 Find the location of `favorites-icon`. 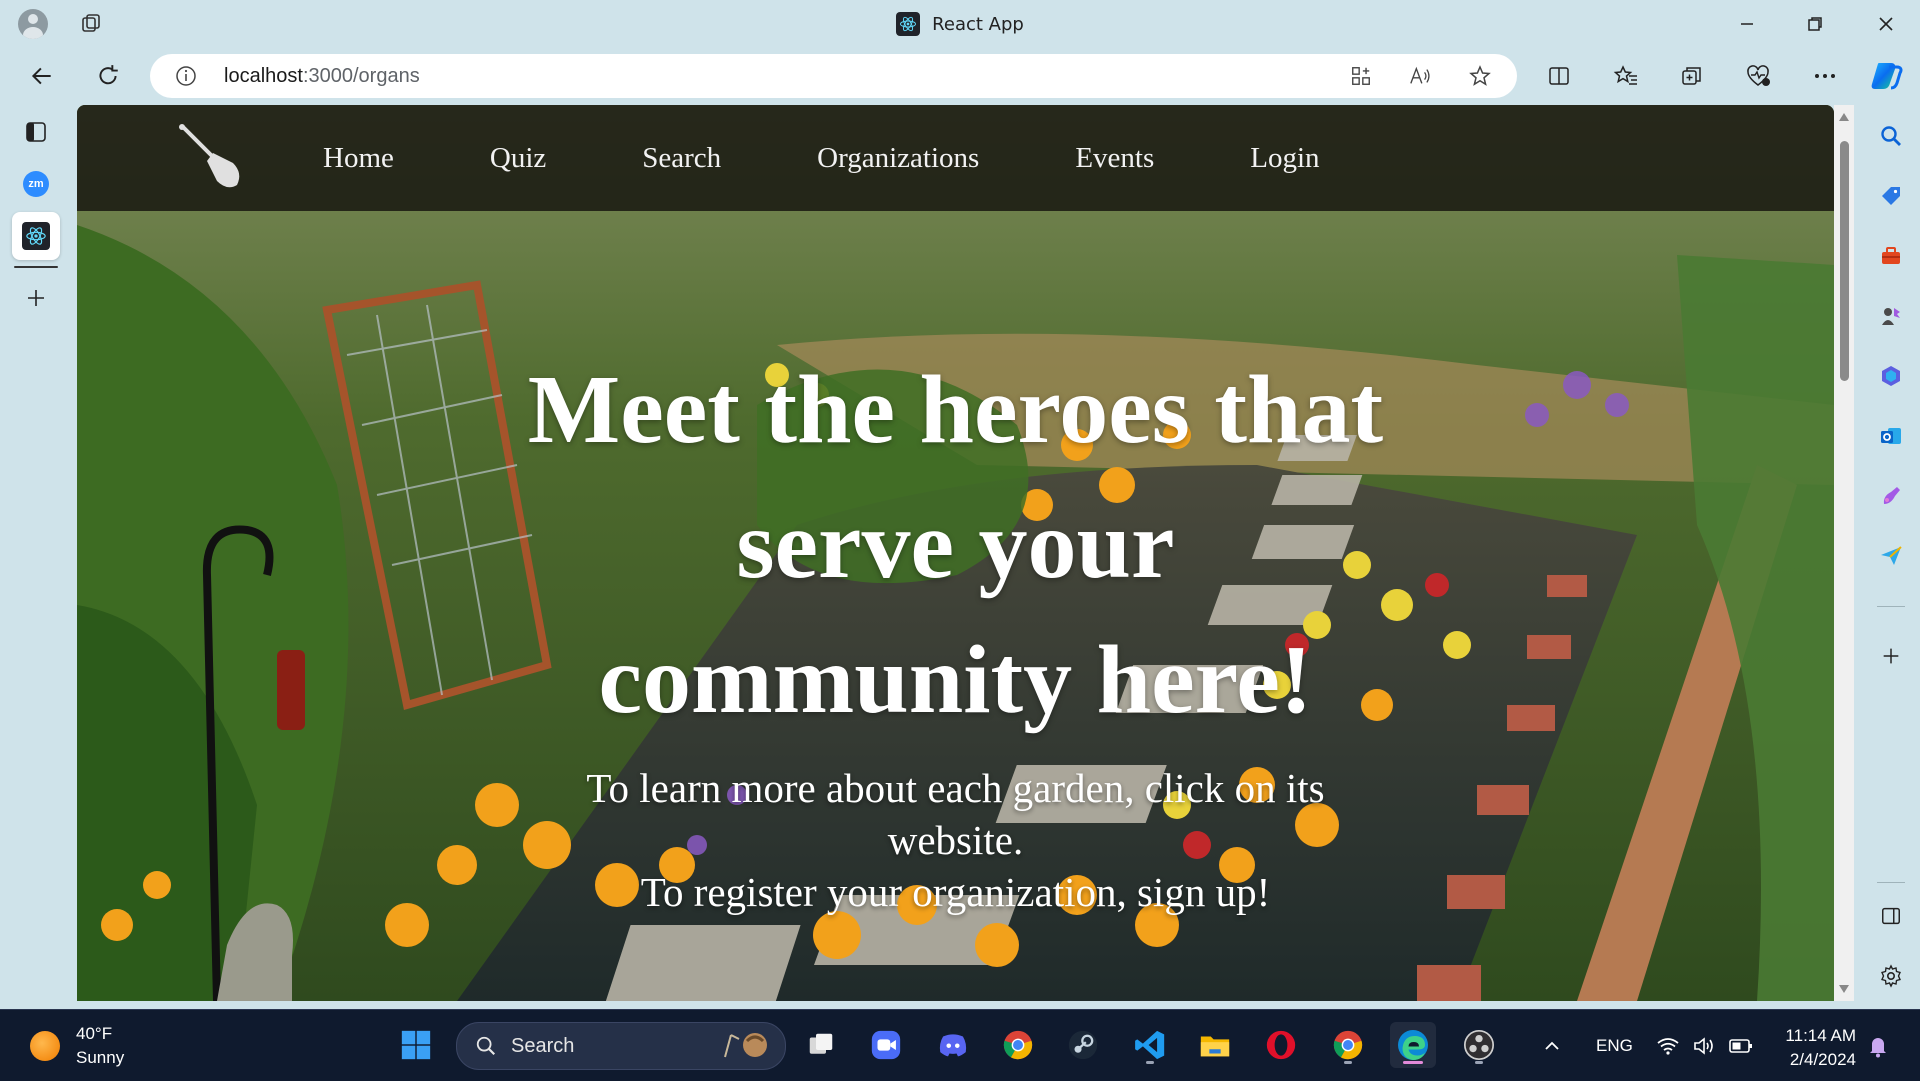

favorites-icon is located at coordinates (1626, 76).